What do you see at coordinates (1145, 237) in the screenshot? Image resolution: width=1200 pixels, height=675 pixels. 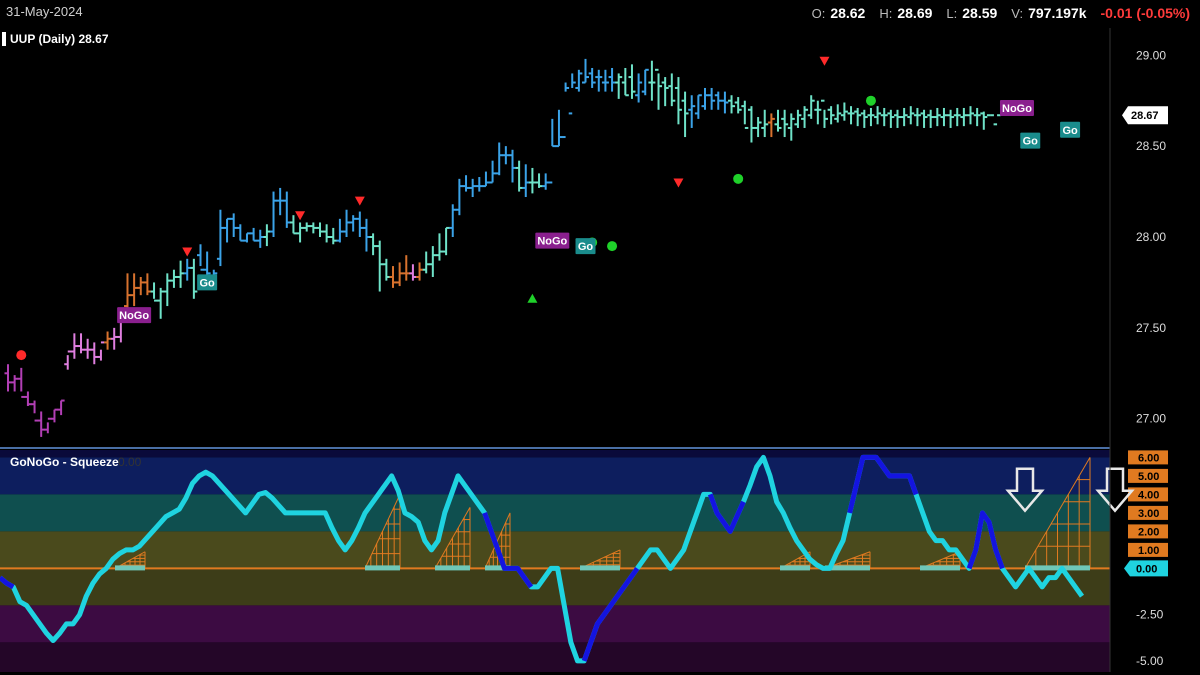 I see `price-axis: 29.00 28.50 28.00 27.50 27.00 28.67` at bounding box center [1145, 237].